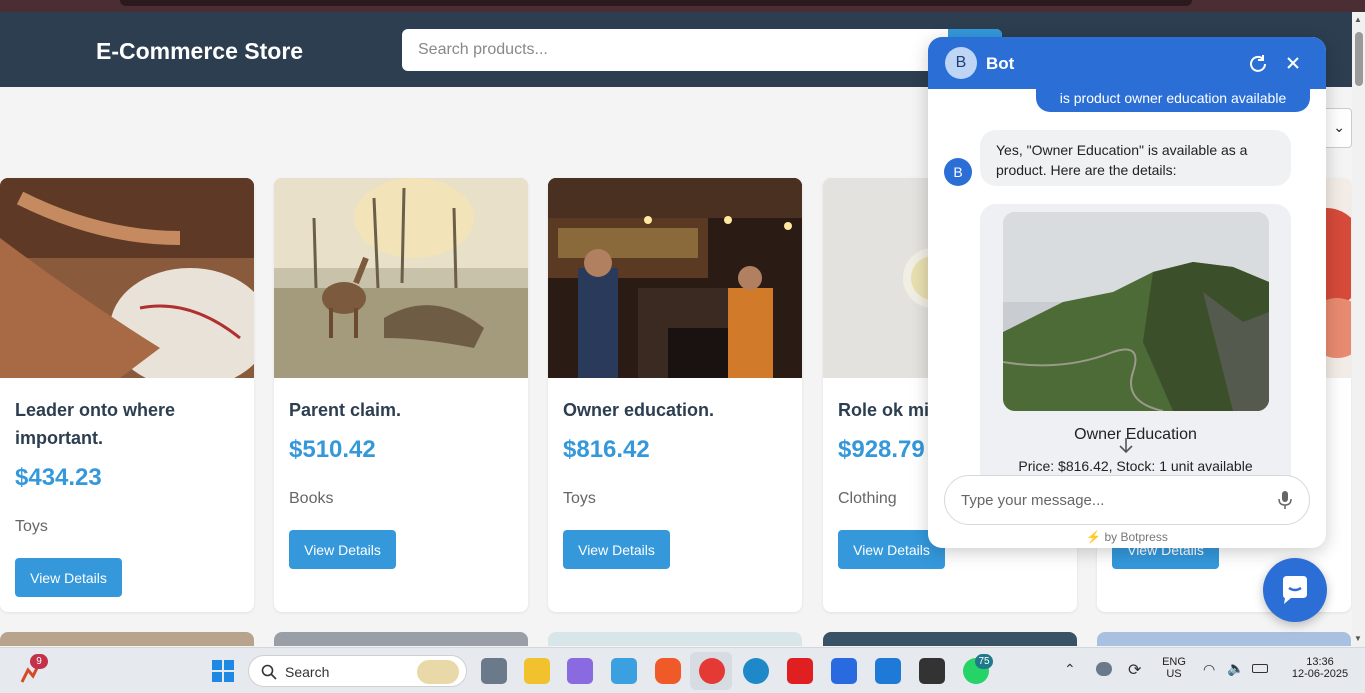 This screenshot has width=1365, height=693. Describe the element at coordinates (494, 671) in the screenshot. I see `task-view-icon` at that location.